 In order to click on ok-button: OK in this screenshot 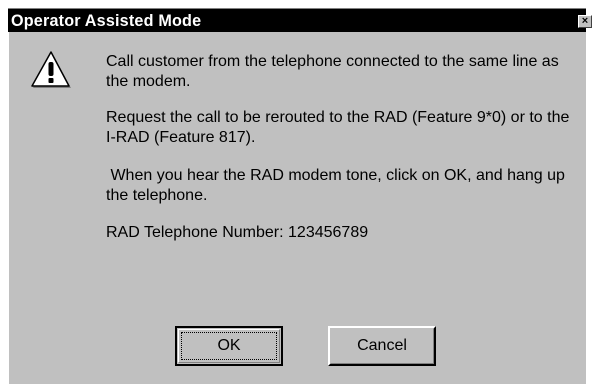, I will do `click(229, 346)`.